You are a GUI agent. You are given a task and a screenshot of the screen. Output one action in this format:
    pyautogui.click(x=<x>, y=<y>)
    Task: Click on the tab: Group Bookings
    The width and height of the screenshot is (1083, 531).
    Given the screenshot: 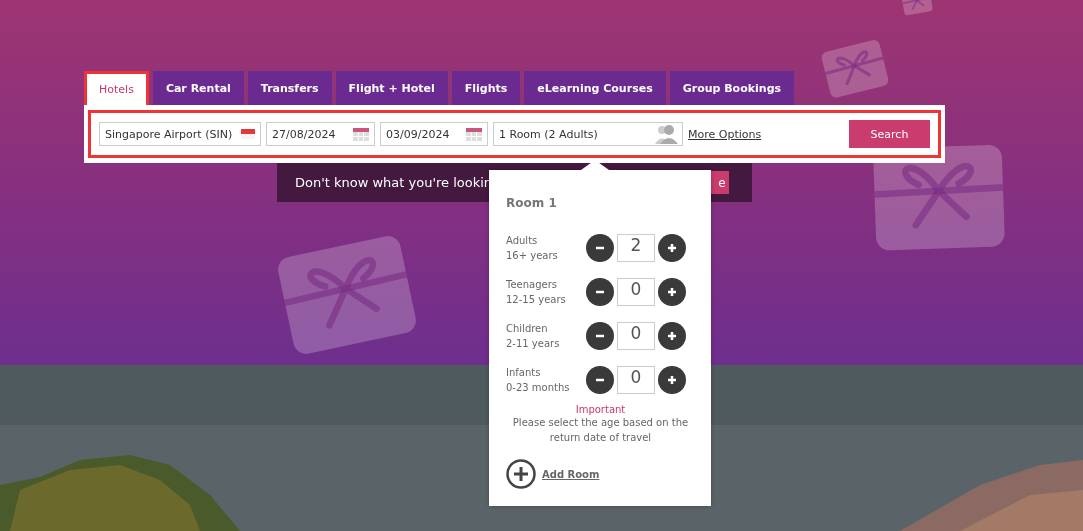 What is the action you would take?
    pyautogui.click(x=732, y=88)
    